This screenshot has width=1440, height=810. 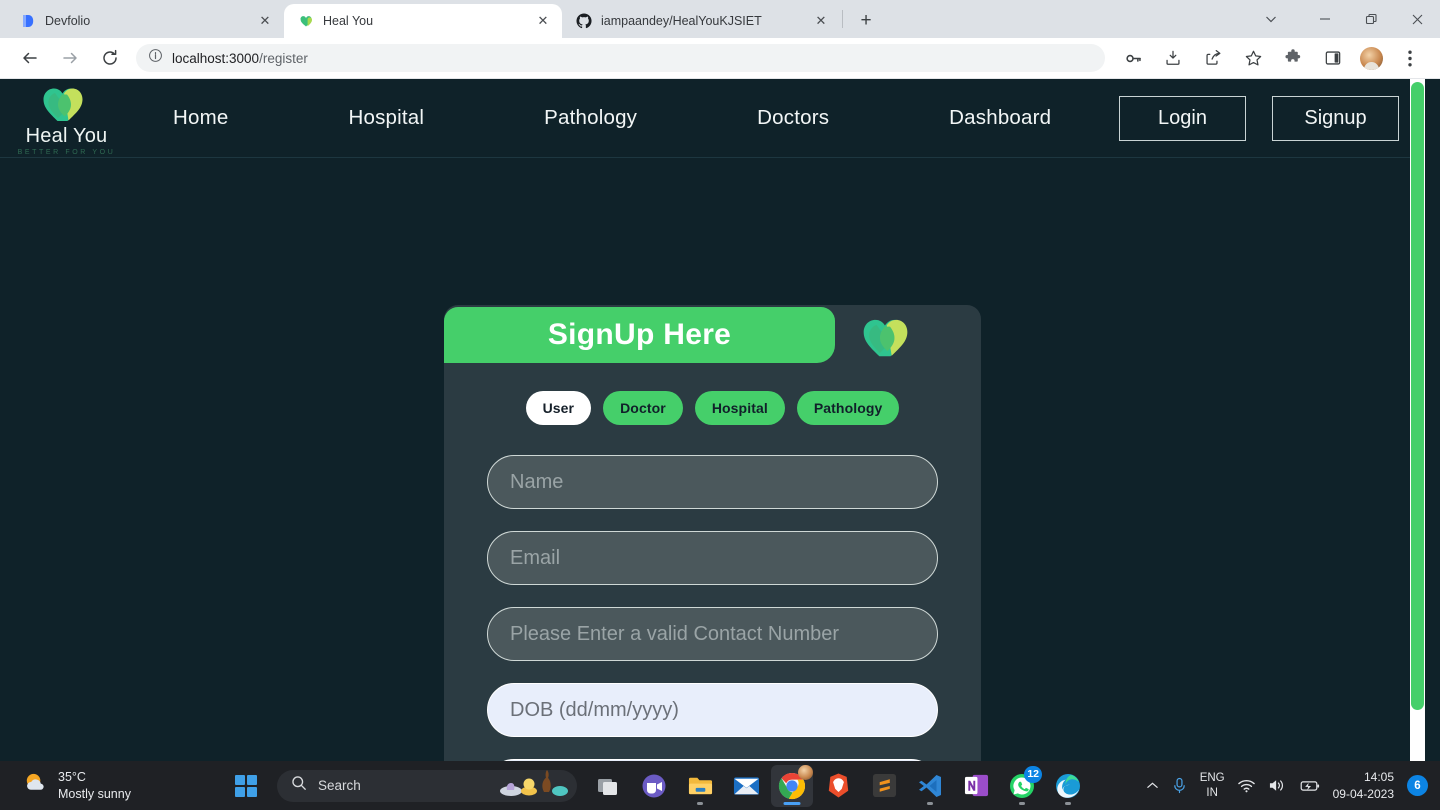 What do you see at coordinates (558, 408) in the screenshot?
I see `role-tab-user: User` at bounding box center [558, 408].